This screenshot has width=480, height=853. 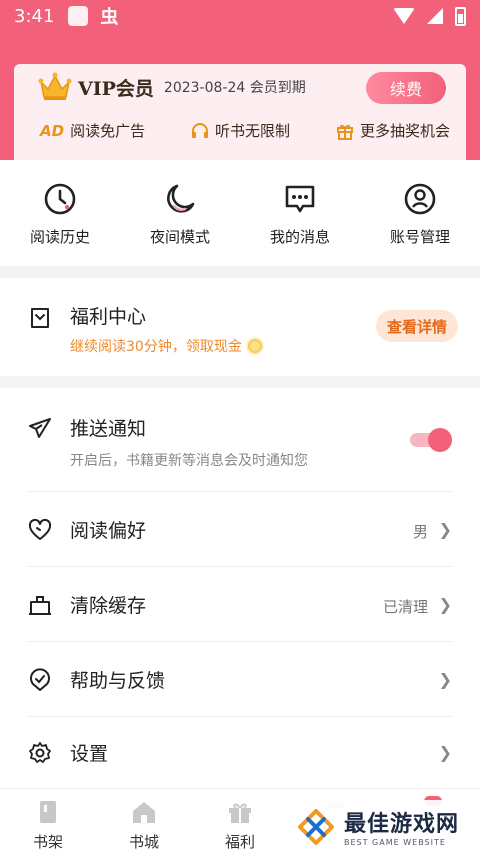 I want to click on tab-welfare: 福利, so click(x=240, y=821).